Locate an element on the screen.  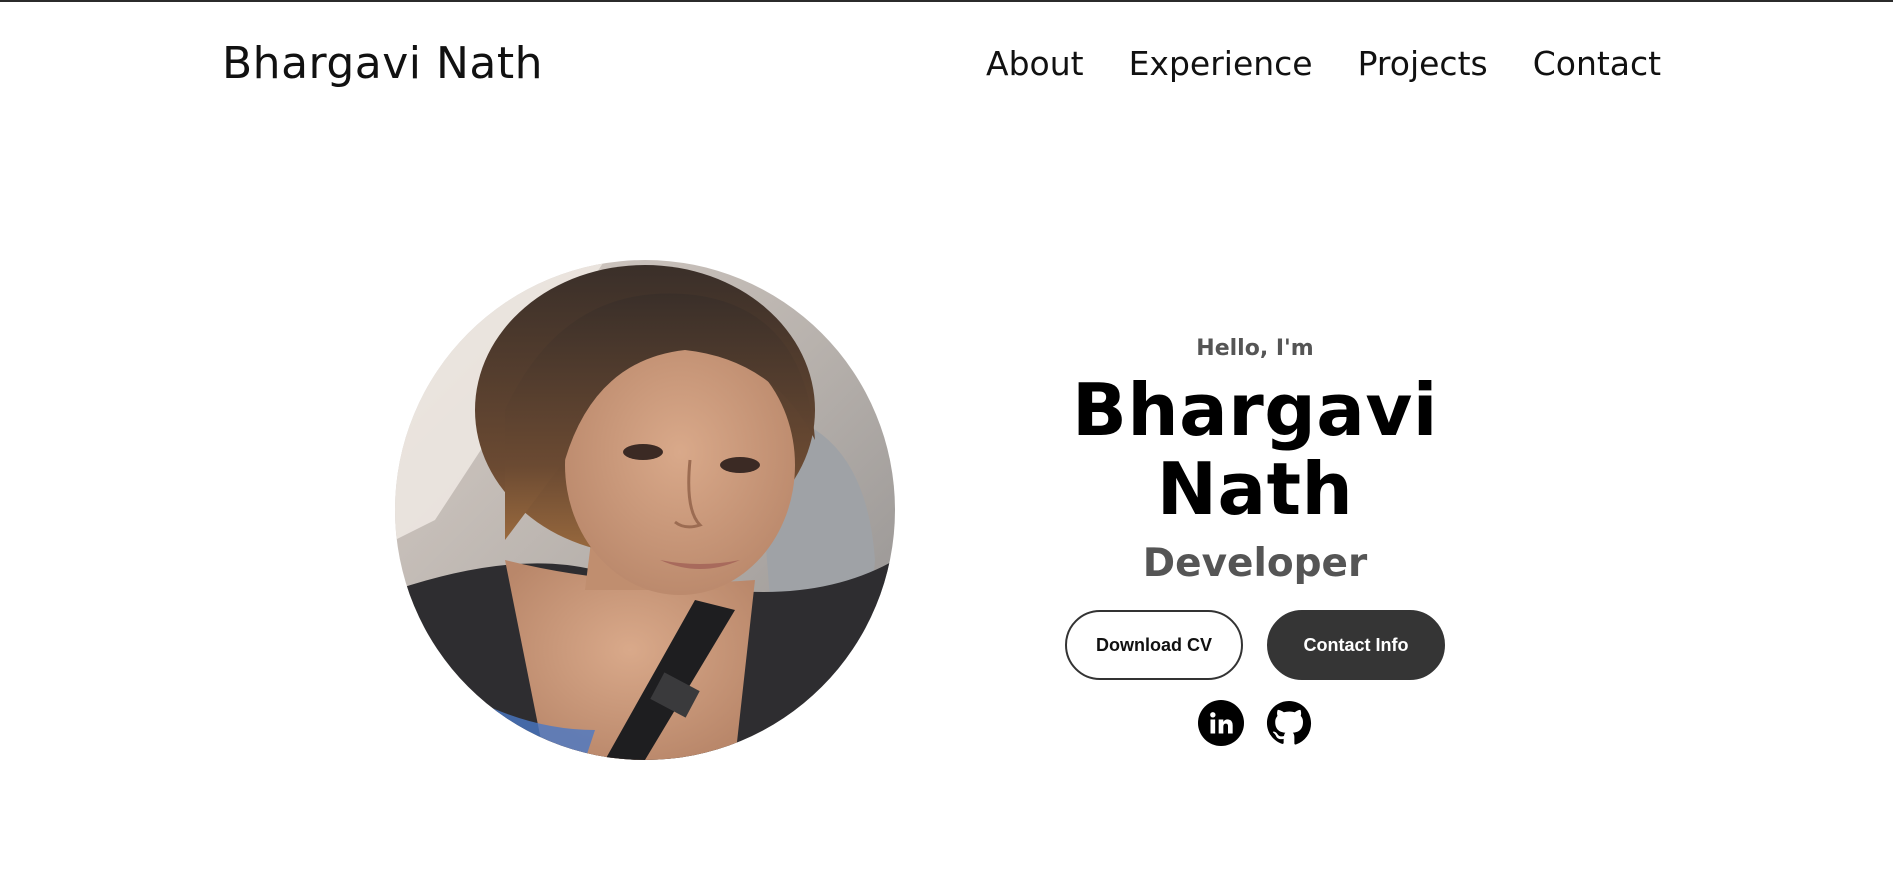
hero-buttons: Download CV Contact Info is located at coordinates (1255, 645).